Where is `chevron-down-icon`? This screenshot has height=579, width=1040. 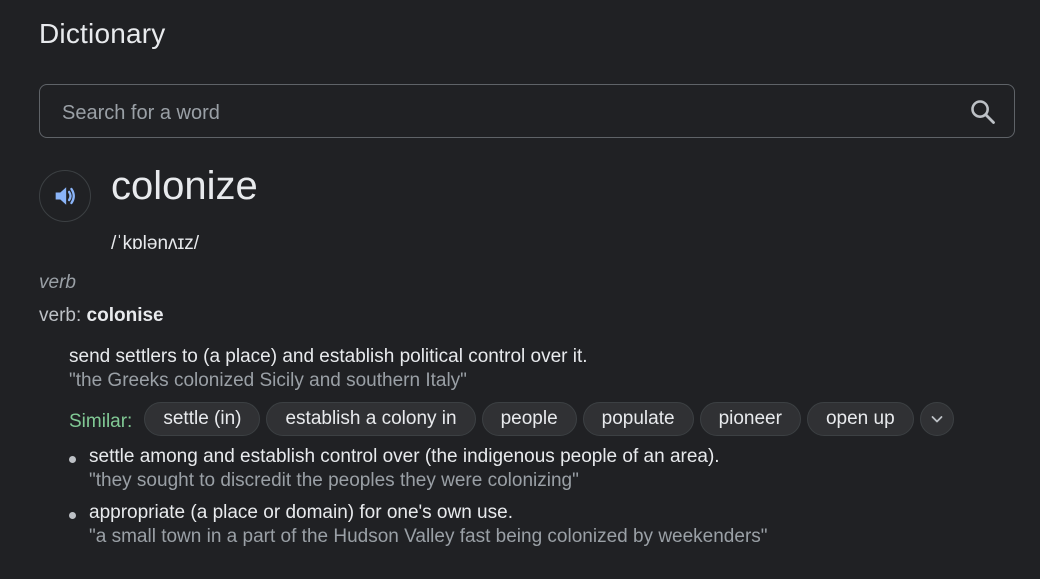 chevron-down-icon is located at coordinates (937, 419).